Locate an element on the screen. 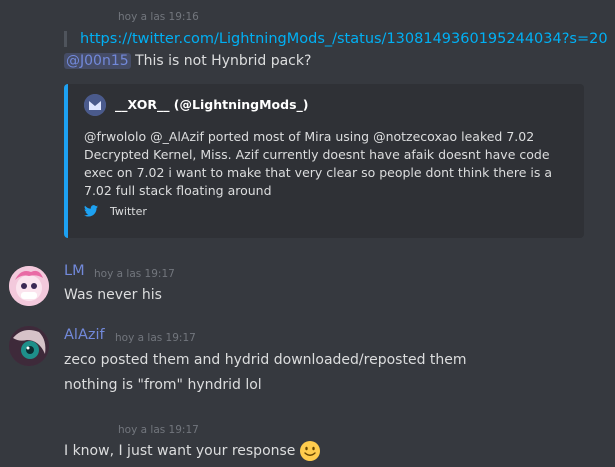 The height and width of the screenshot is (467, 615). embed-author-avatar is located at coordinates (95, 105).